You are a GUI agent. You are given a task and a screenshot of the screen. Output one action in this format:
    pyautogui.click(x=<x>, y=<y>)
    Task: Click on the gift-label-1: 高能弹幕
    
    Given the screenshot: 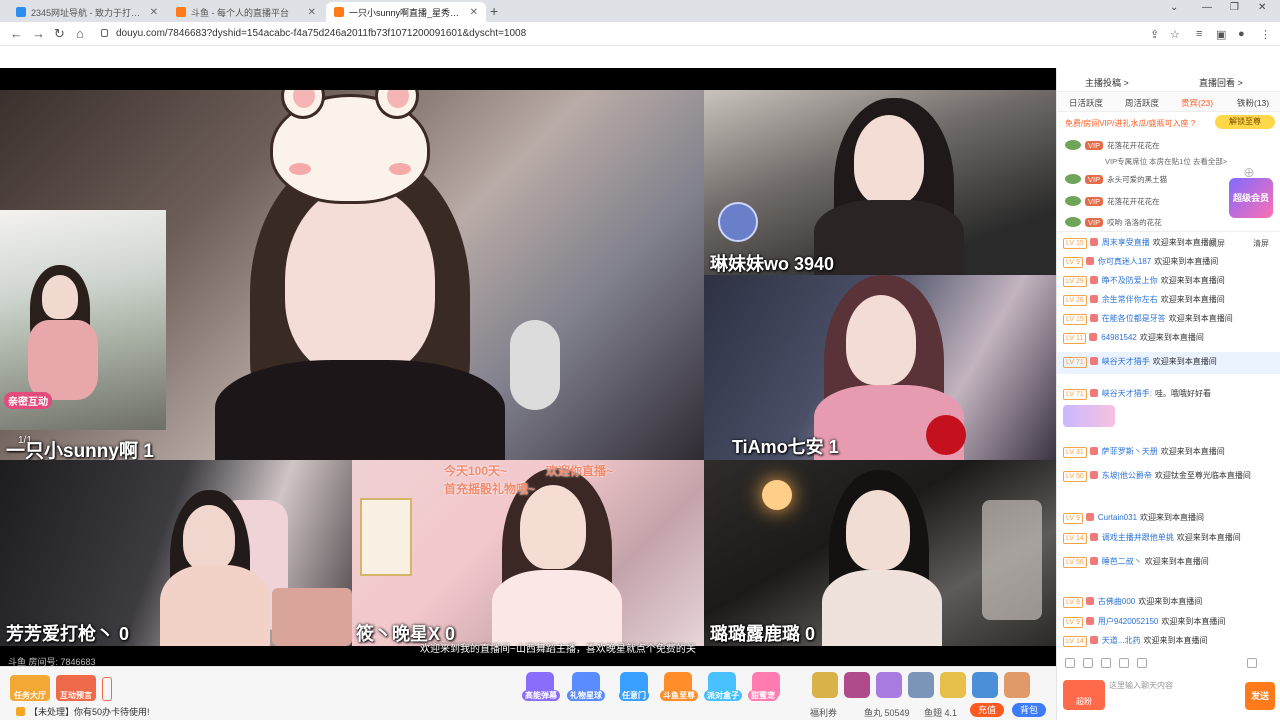 What is the action you would take?
    pyautogui.click(x=541, y=695)
    